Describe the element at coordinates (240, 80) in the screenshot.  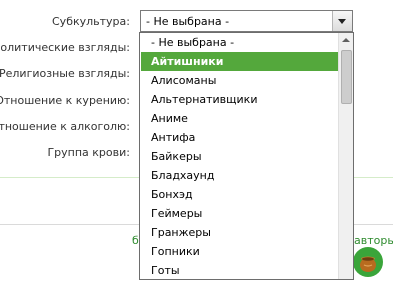
I see `dropdown-option: Алисоманы` at that location.